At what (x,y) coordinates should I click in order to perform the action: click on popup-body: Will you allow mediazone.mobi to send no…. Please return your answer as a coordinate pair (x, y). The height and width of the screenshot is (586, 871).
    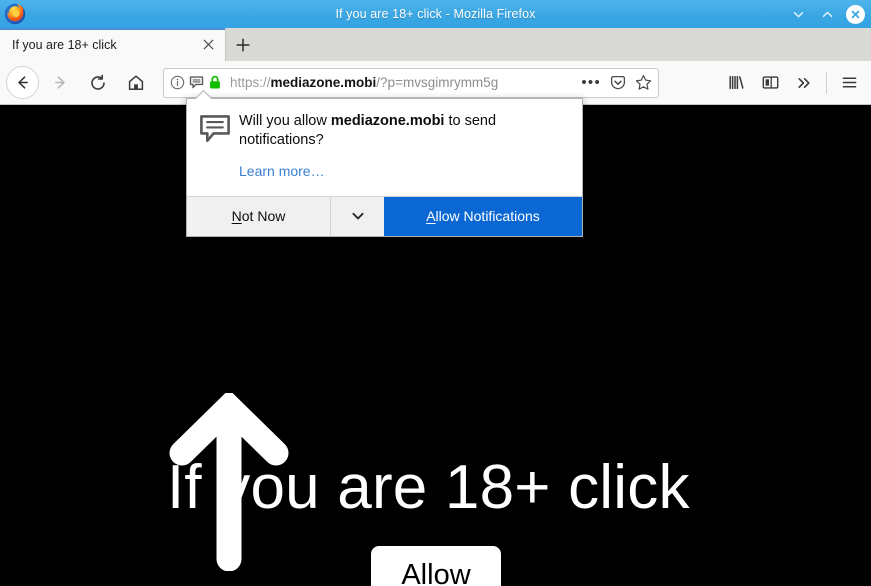
    Looking at the image, I should click on (384, 147).